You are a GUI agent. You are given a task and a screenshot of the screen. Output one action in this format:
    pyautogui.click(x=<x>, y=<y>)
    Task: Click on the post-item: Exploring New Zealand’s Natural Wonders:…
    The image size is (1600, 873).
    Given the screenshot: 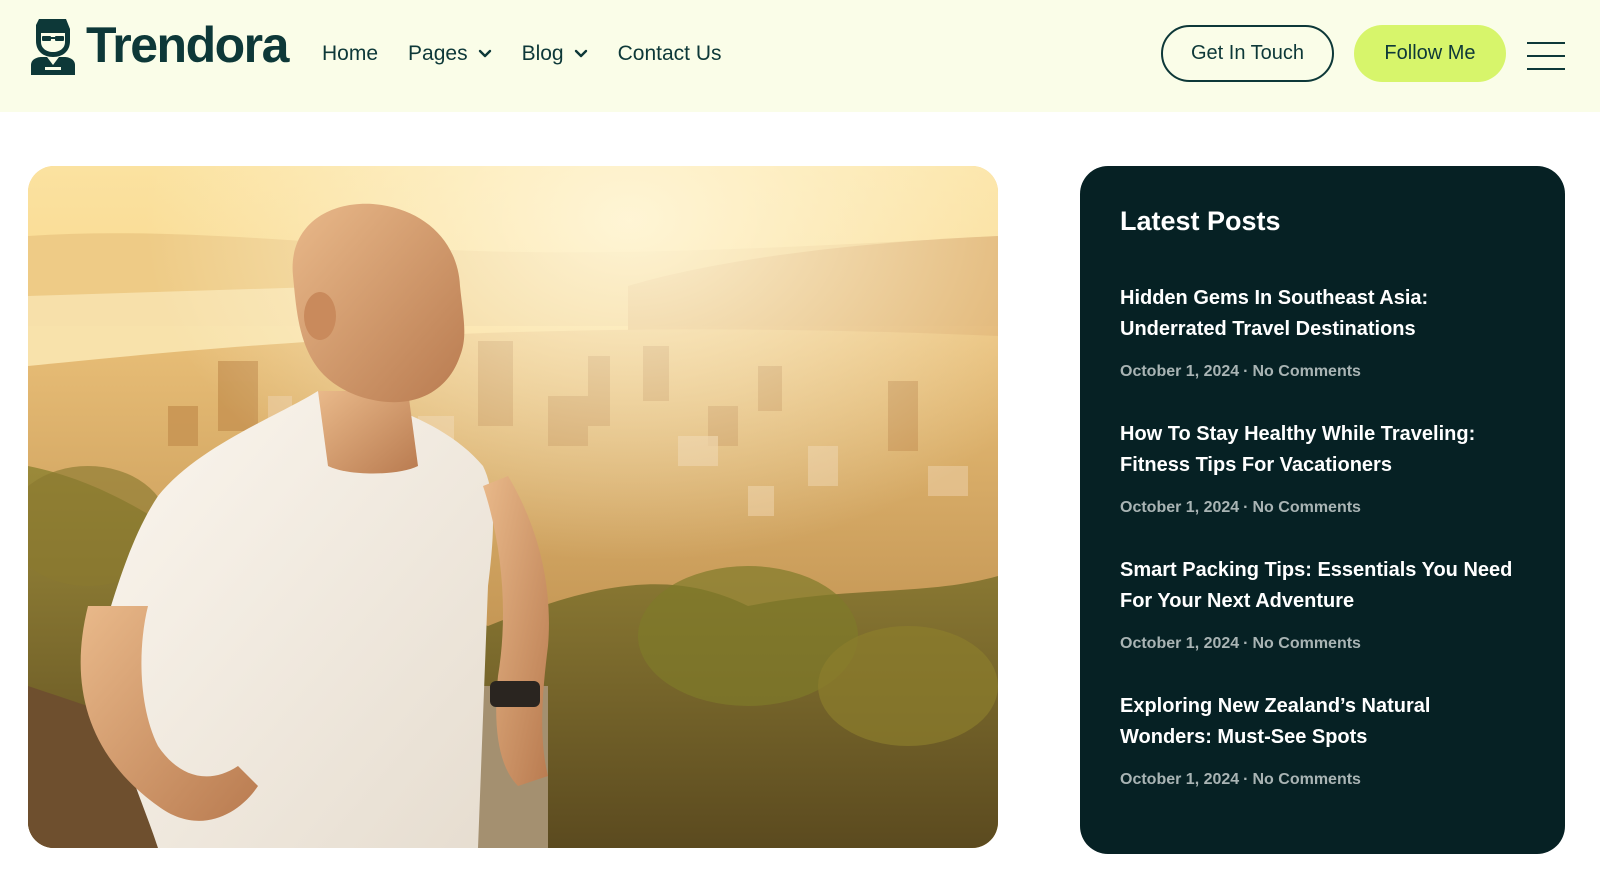 What is the action you would take?
    pyautogui.click(x=1322, y=740)
    